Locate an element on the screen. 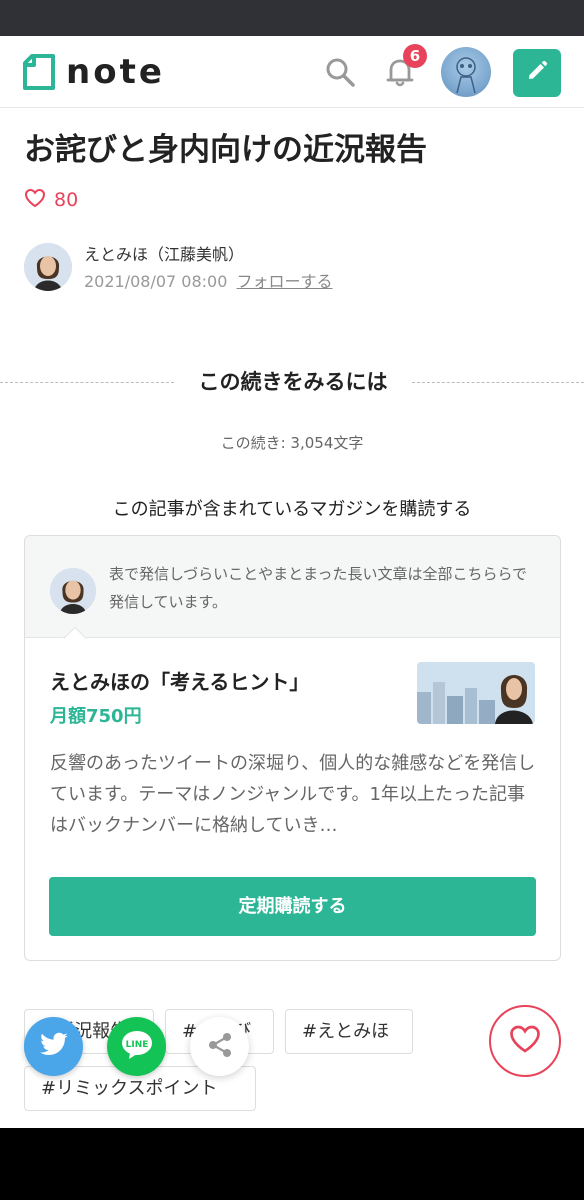  share-twitter-button is located at coordinates (53, 1046).